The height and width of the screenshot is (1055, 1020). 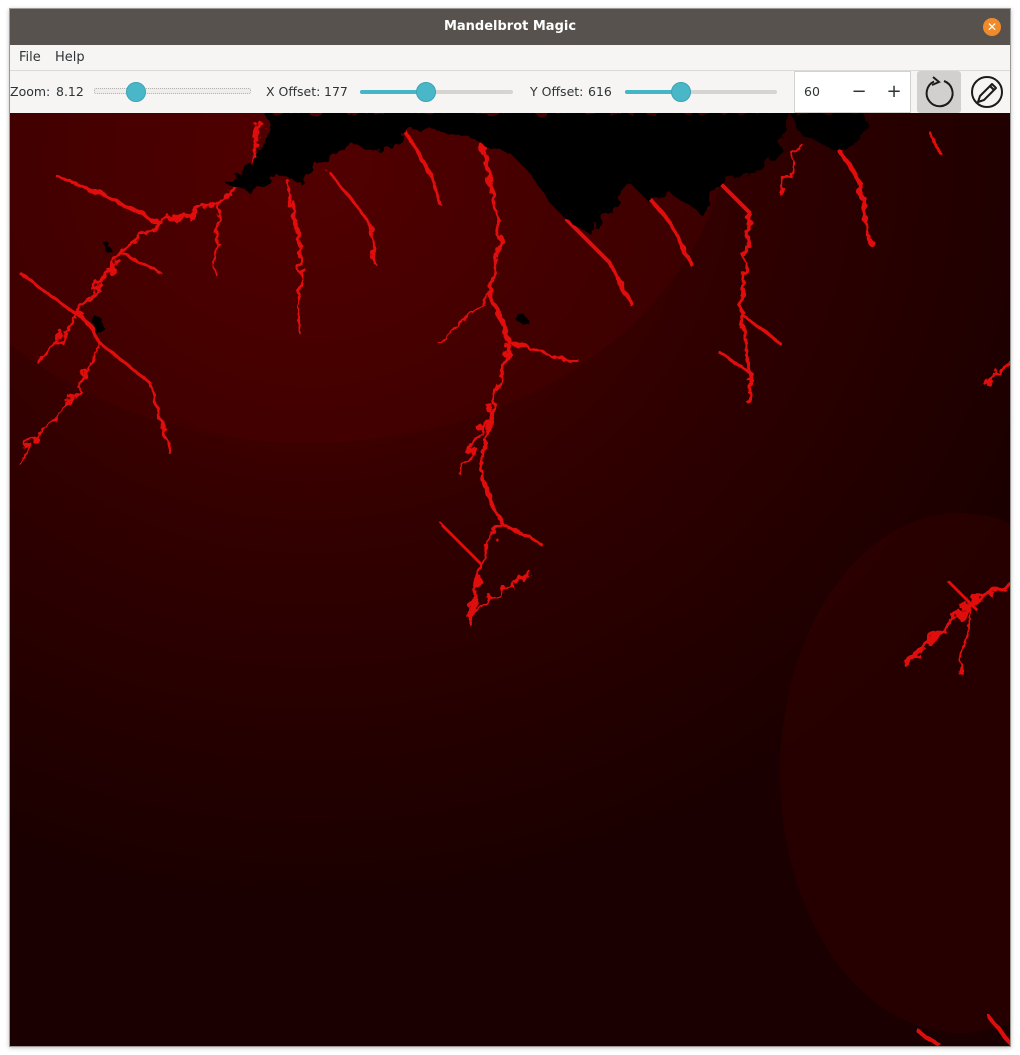 I want to click on x-offset-slider, so click(x=436, y=92).